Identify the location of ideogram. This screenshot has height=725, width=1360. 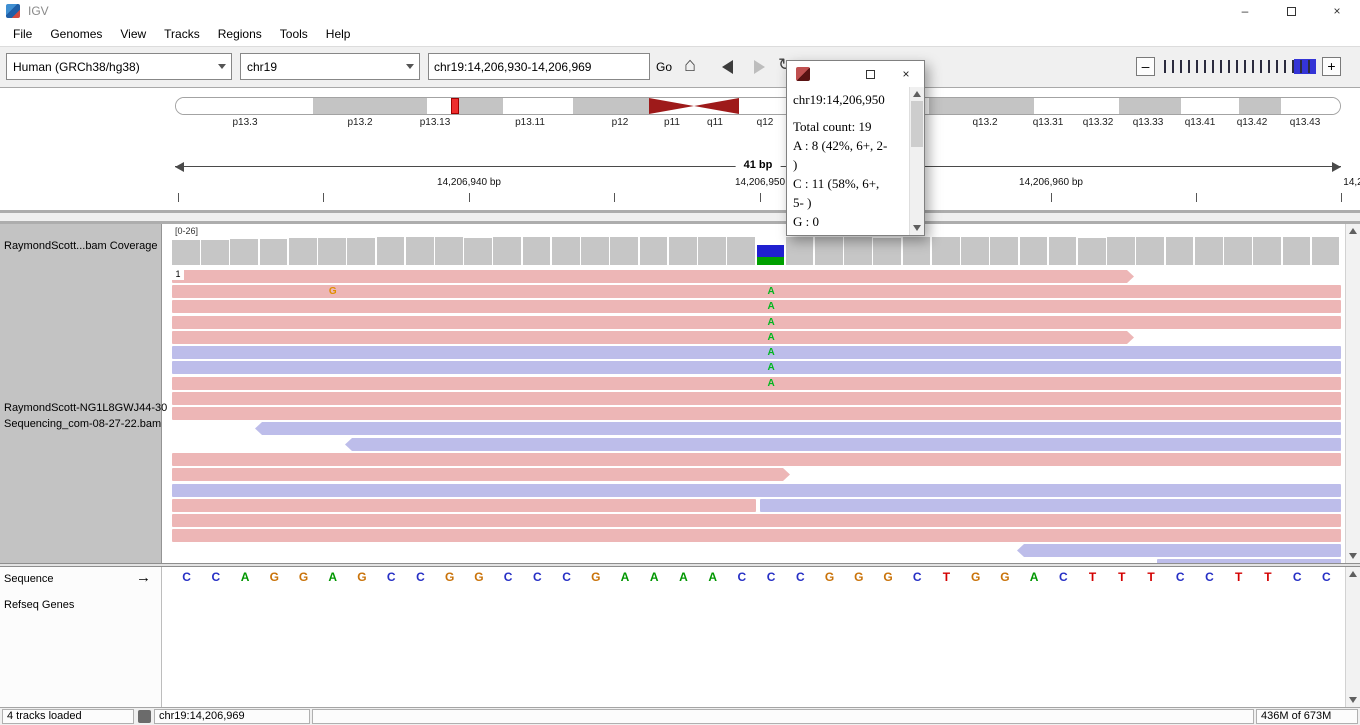
(758, 106).